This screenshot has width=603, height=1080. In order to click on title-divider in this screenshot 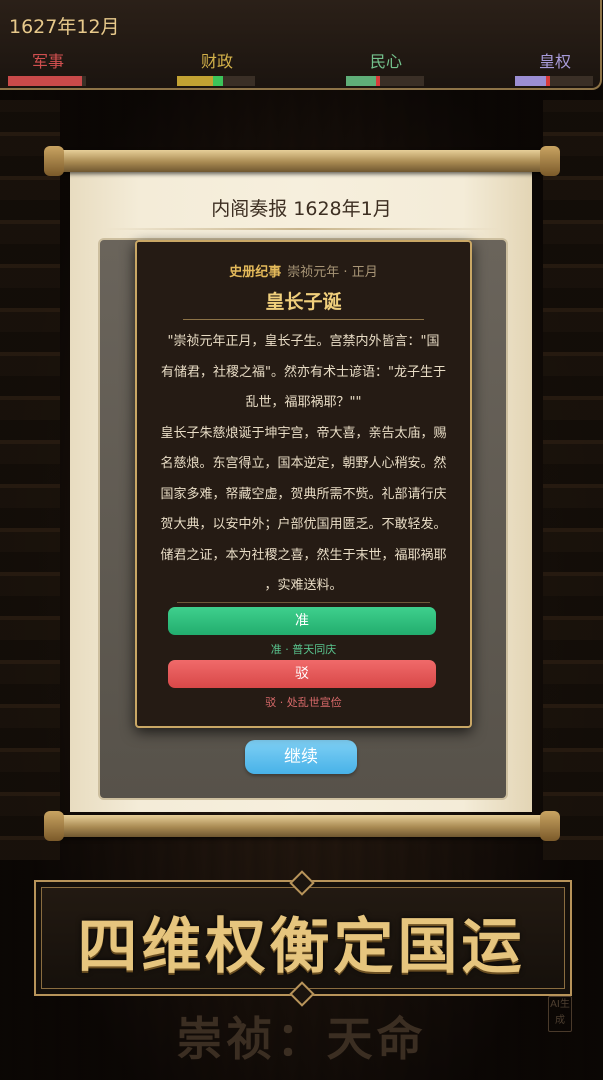, I will do `click(301, 229)`.